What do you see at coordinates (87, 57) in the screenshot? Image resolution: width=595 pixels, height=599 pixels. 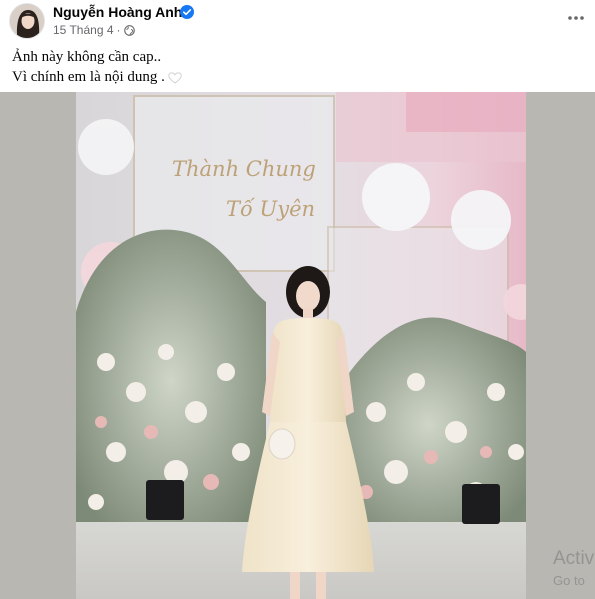 I see `caption-line: Ảnh này không cần cap..` at bounding box center [87, 57].